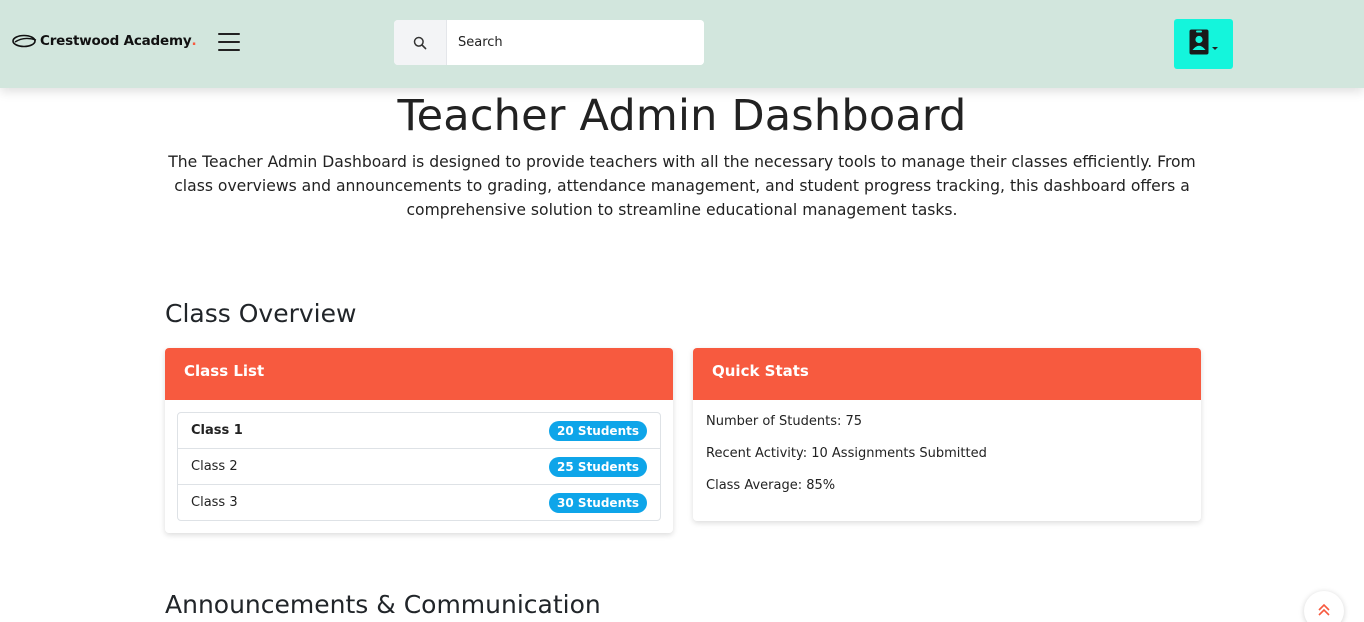 This screenshot has width=1364, height=622. I want to click on section-title-class-overview: Class Overview, so click(261, 313).